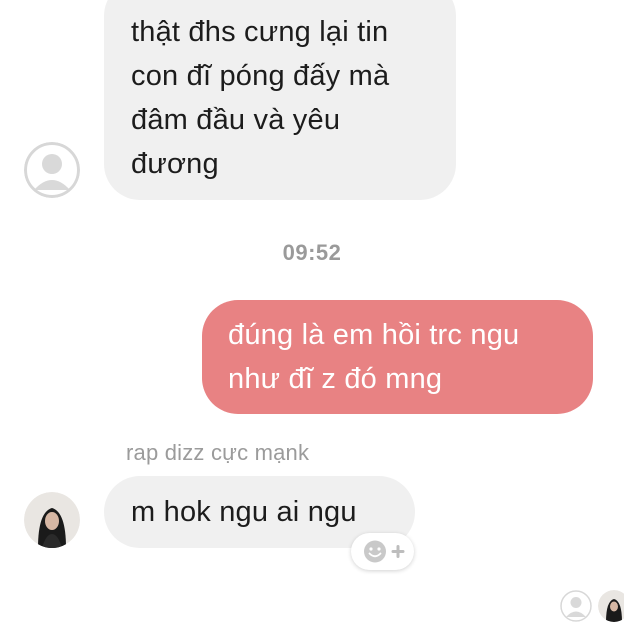 The width and height of the screenshot is (624, 640). I want to click on message-timestamp: 09:52, so click(312, 252).